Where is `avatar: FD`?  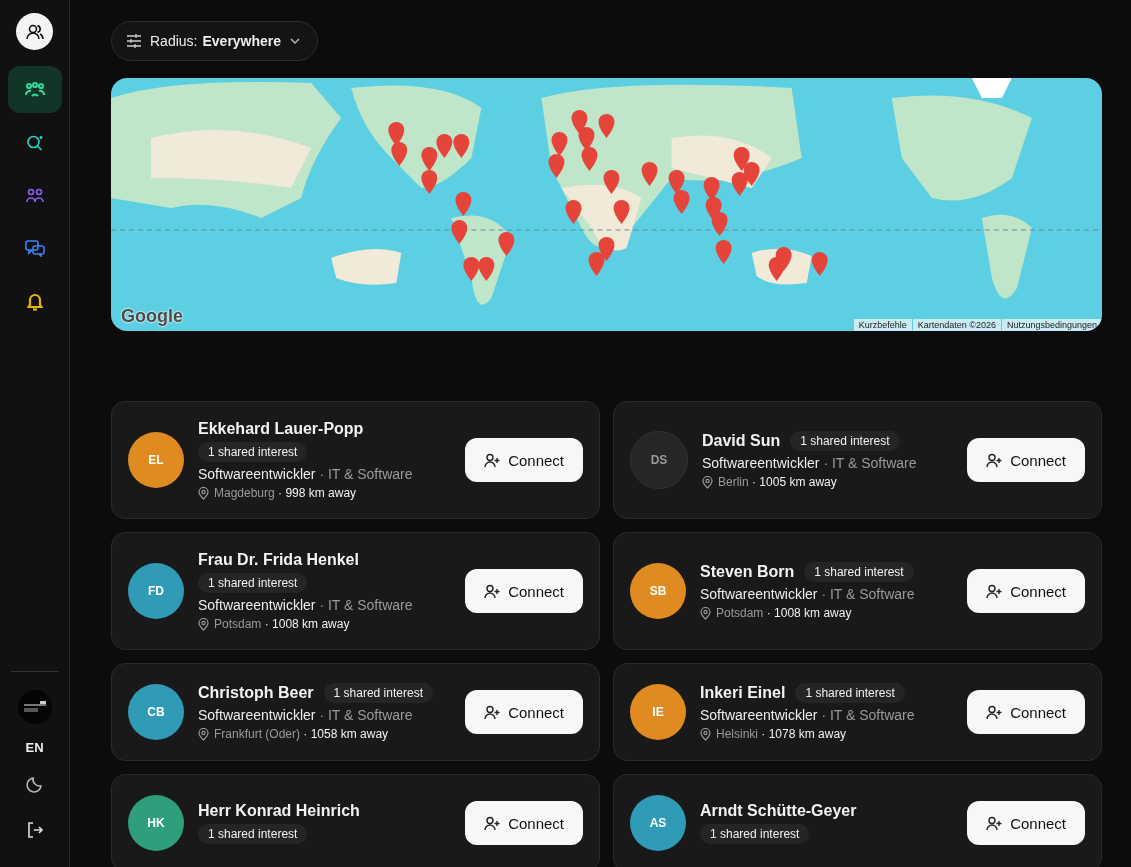
avatar: FD is located at coordinates (156, 591).